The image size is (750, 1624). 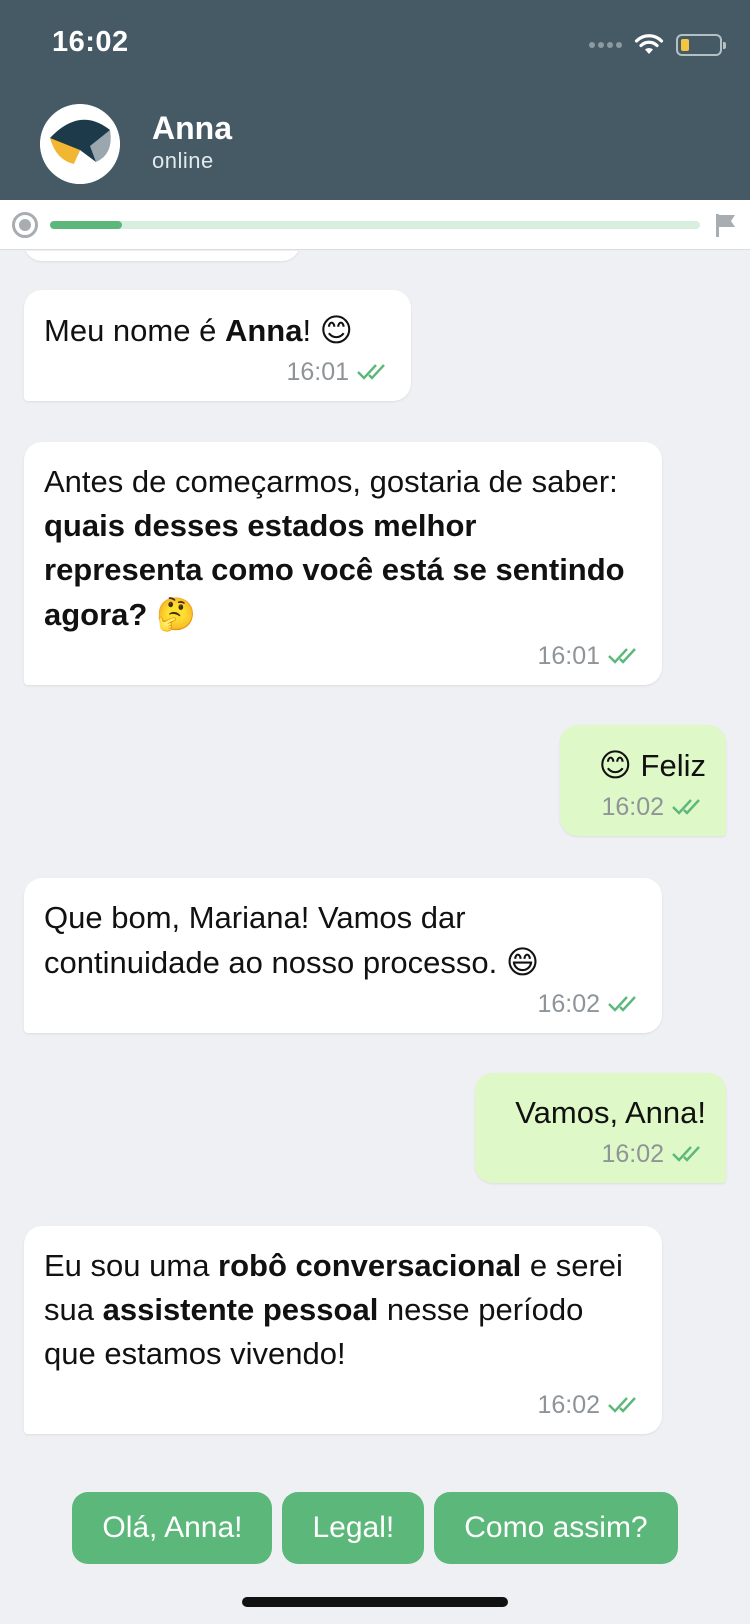 What do you see at coordinates (556, 1528) in the screenshot?
I see `quick-reply-como-assim: Como assim?` at bounding box center [556, 1528].